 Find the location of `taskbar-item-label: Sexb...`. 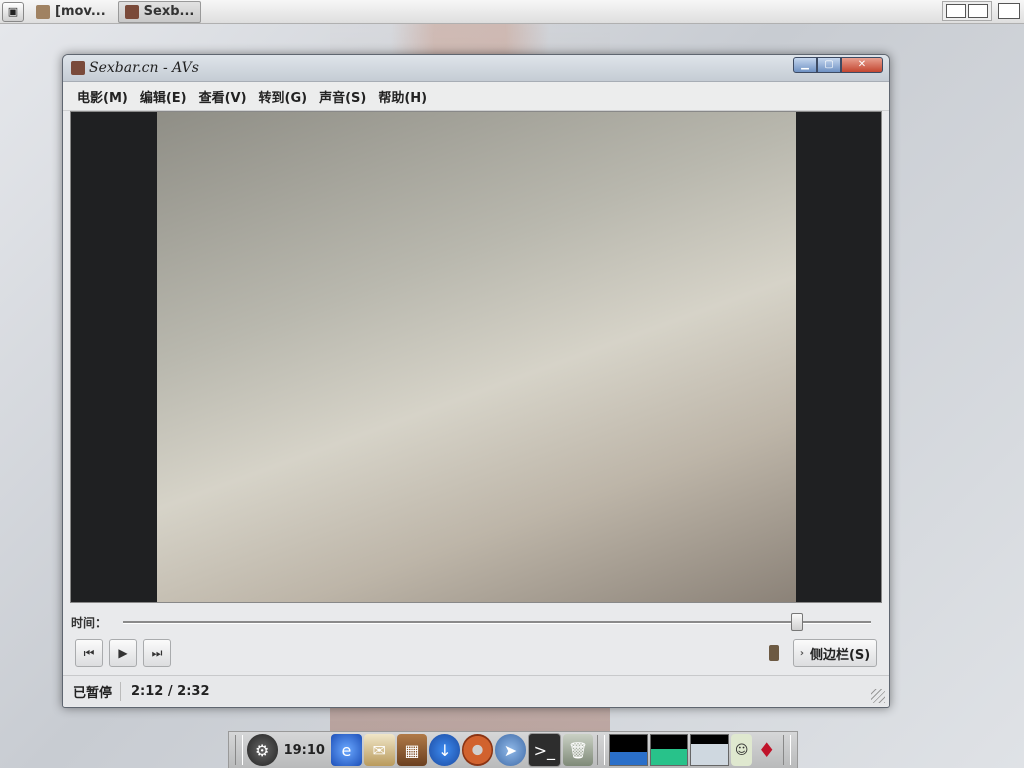

taskbar-item-label: Sexb... is located at coordinates (169, 11).